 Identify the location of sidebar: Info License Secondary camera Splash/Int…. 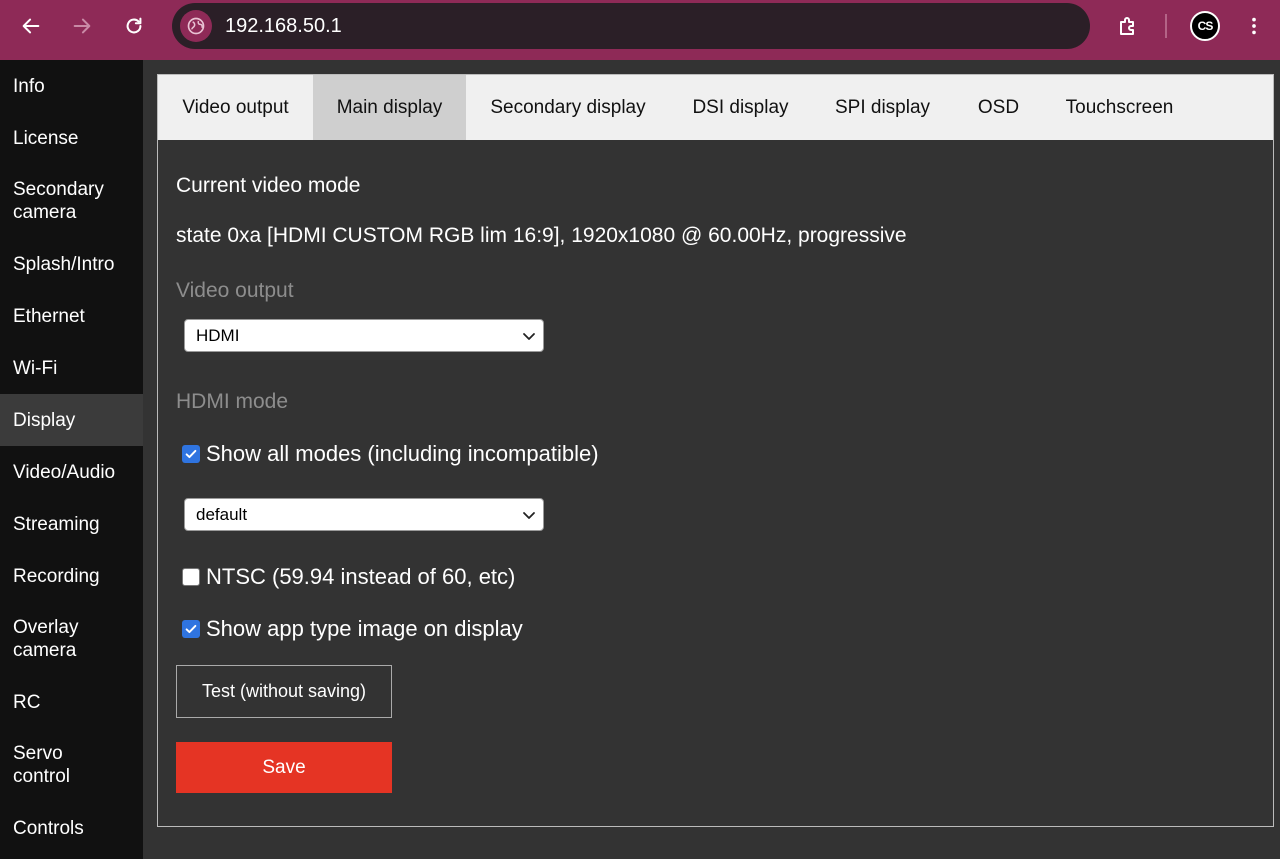
(71, 459).